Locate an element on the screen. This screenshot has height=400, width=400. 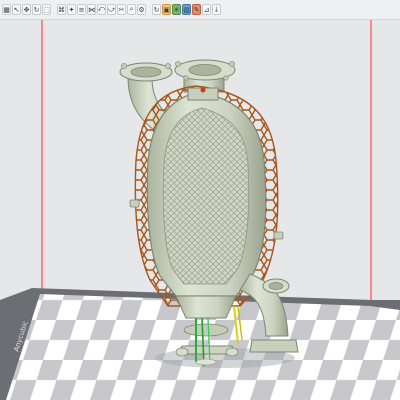
redo-button: ⤻ is located at coordinates (111, 9).